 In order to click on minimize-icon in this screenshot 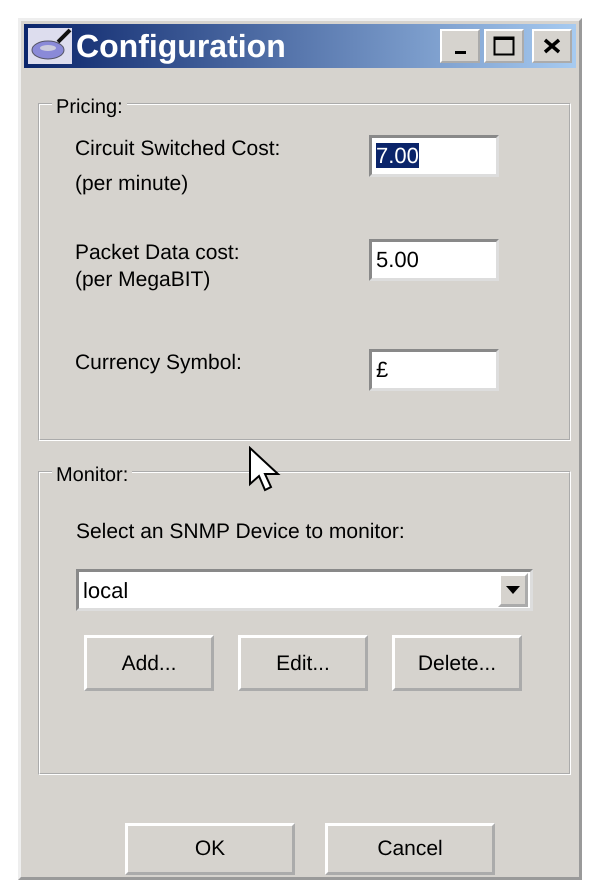, I will do `click(460, 52)`.